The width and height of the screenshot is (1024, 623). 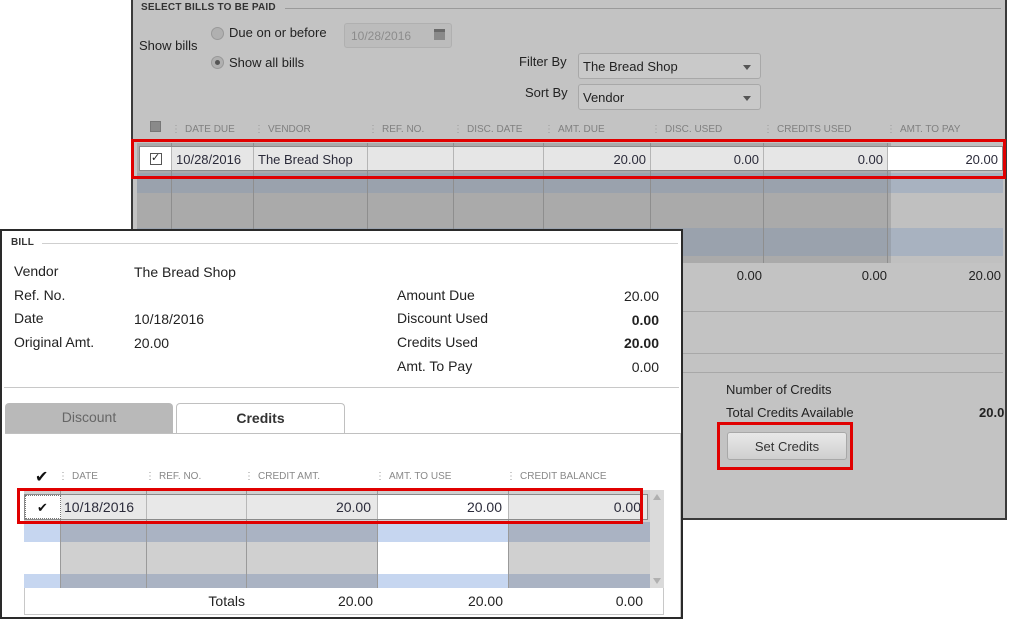 What do you see at coordinates (437, 342) in the screenshot?
I see `credits-used-label: Credits Used` at bounding box center [437, 342].